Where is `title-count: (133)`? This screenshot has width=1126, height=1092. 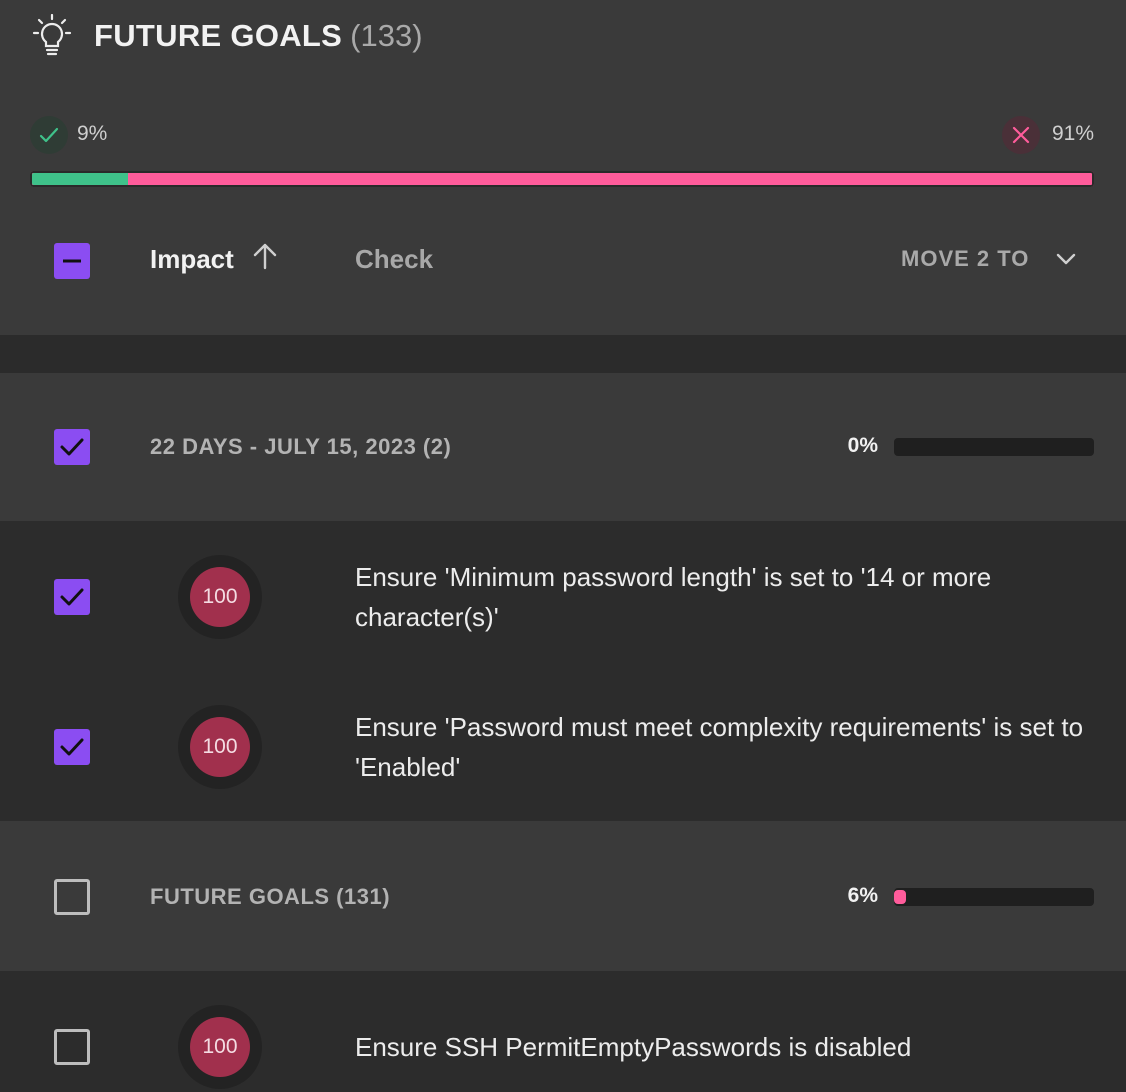 title-count: (133) is located at coordinates (386, 35).